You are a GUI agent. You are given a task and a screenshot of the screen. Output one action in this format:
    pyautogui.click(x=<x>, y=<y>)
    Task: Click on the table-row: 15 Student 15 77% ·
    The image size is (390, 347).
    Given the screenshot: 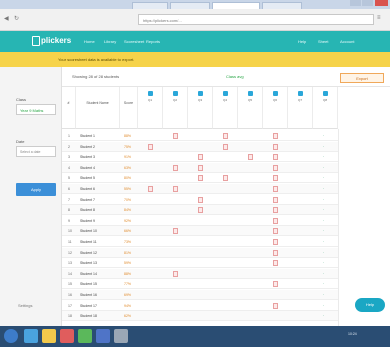 What is the action you would take?
    pyautogui.click(x=200, y=284)
    